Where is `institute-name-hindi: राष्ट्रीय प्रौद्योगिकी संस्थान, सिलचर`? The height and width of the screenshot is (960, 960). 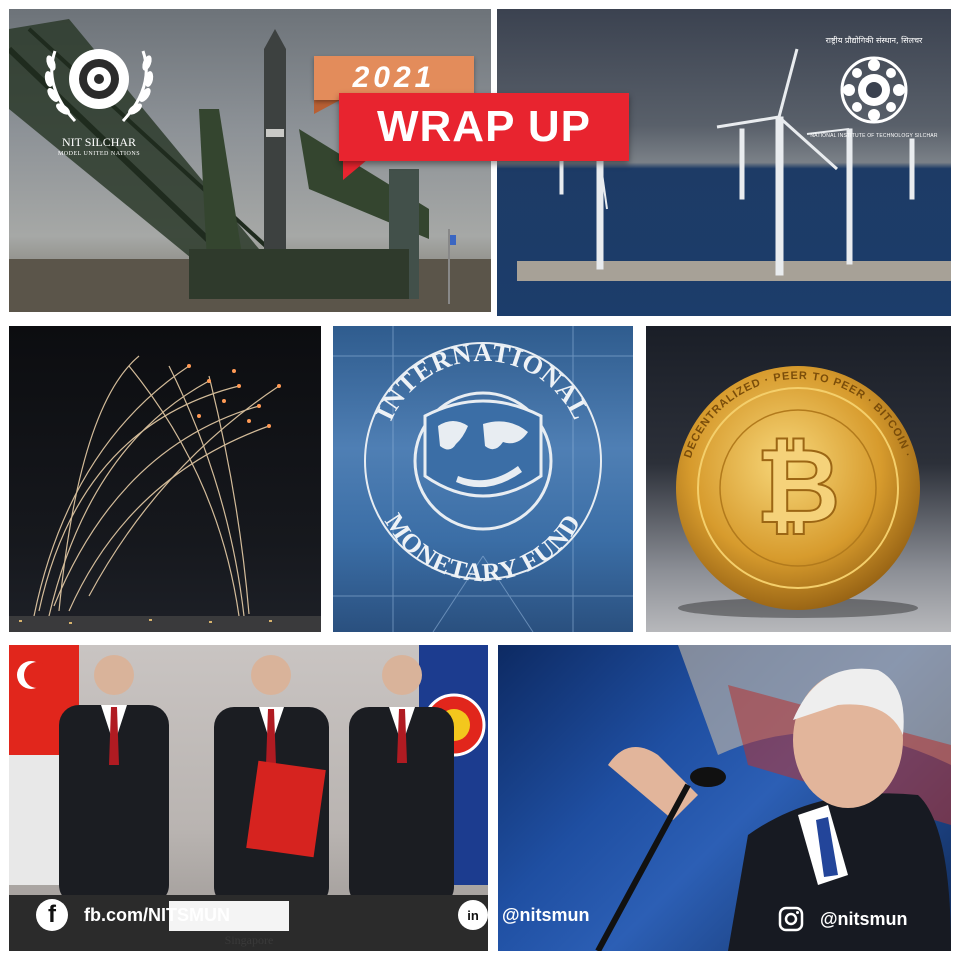 institute-name-hindi: राष्ट्रीय प्रौद्योगिकी संस्थान, सिलचर is located at coordinates (874, 40).